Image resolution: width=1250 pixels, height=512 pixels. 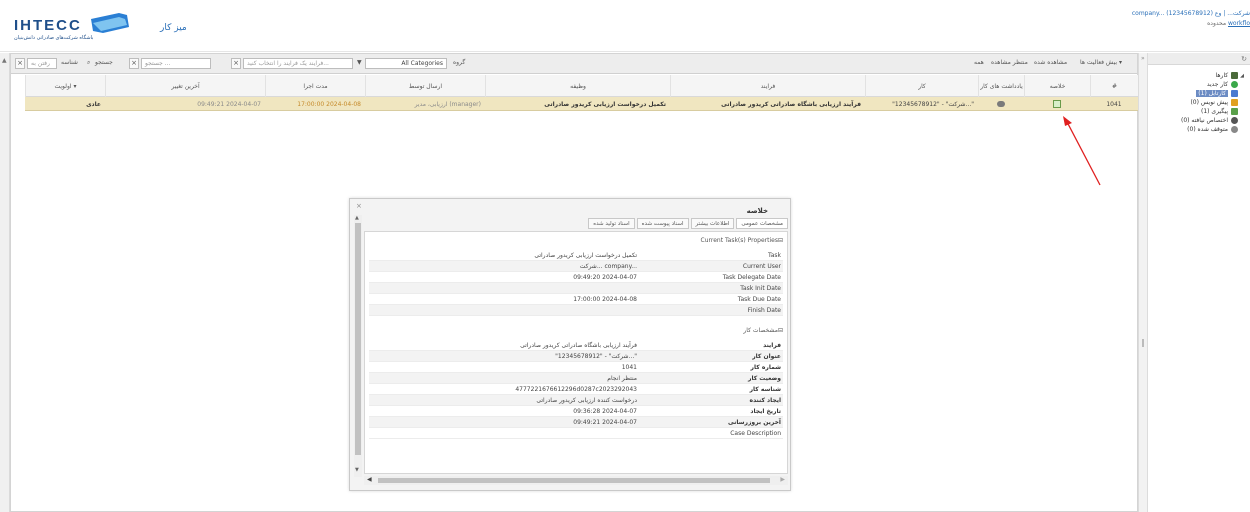 What do you see at coordinates (20, 63) in the screenshot?
I see `clear-id-button: ×` at bounding box center [20, 63].